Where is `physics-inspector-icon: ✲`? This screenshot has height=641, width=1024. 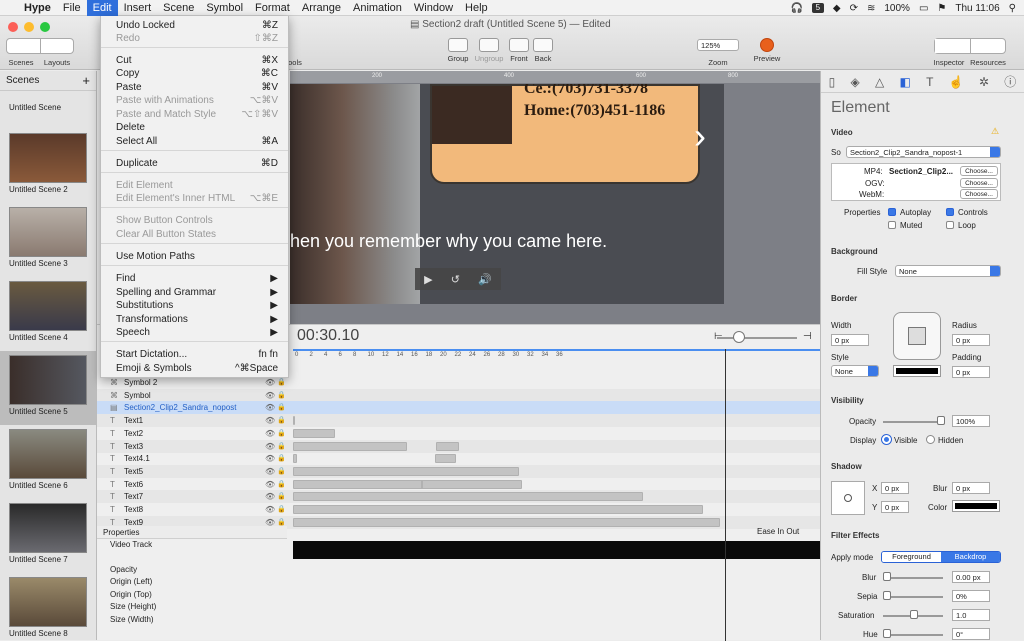 physics-inspector-icon: ✲ is located at coordinates (984, 82).